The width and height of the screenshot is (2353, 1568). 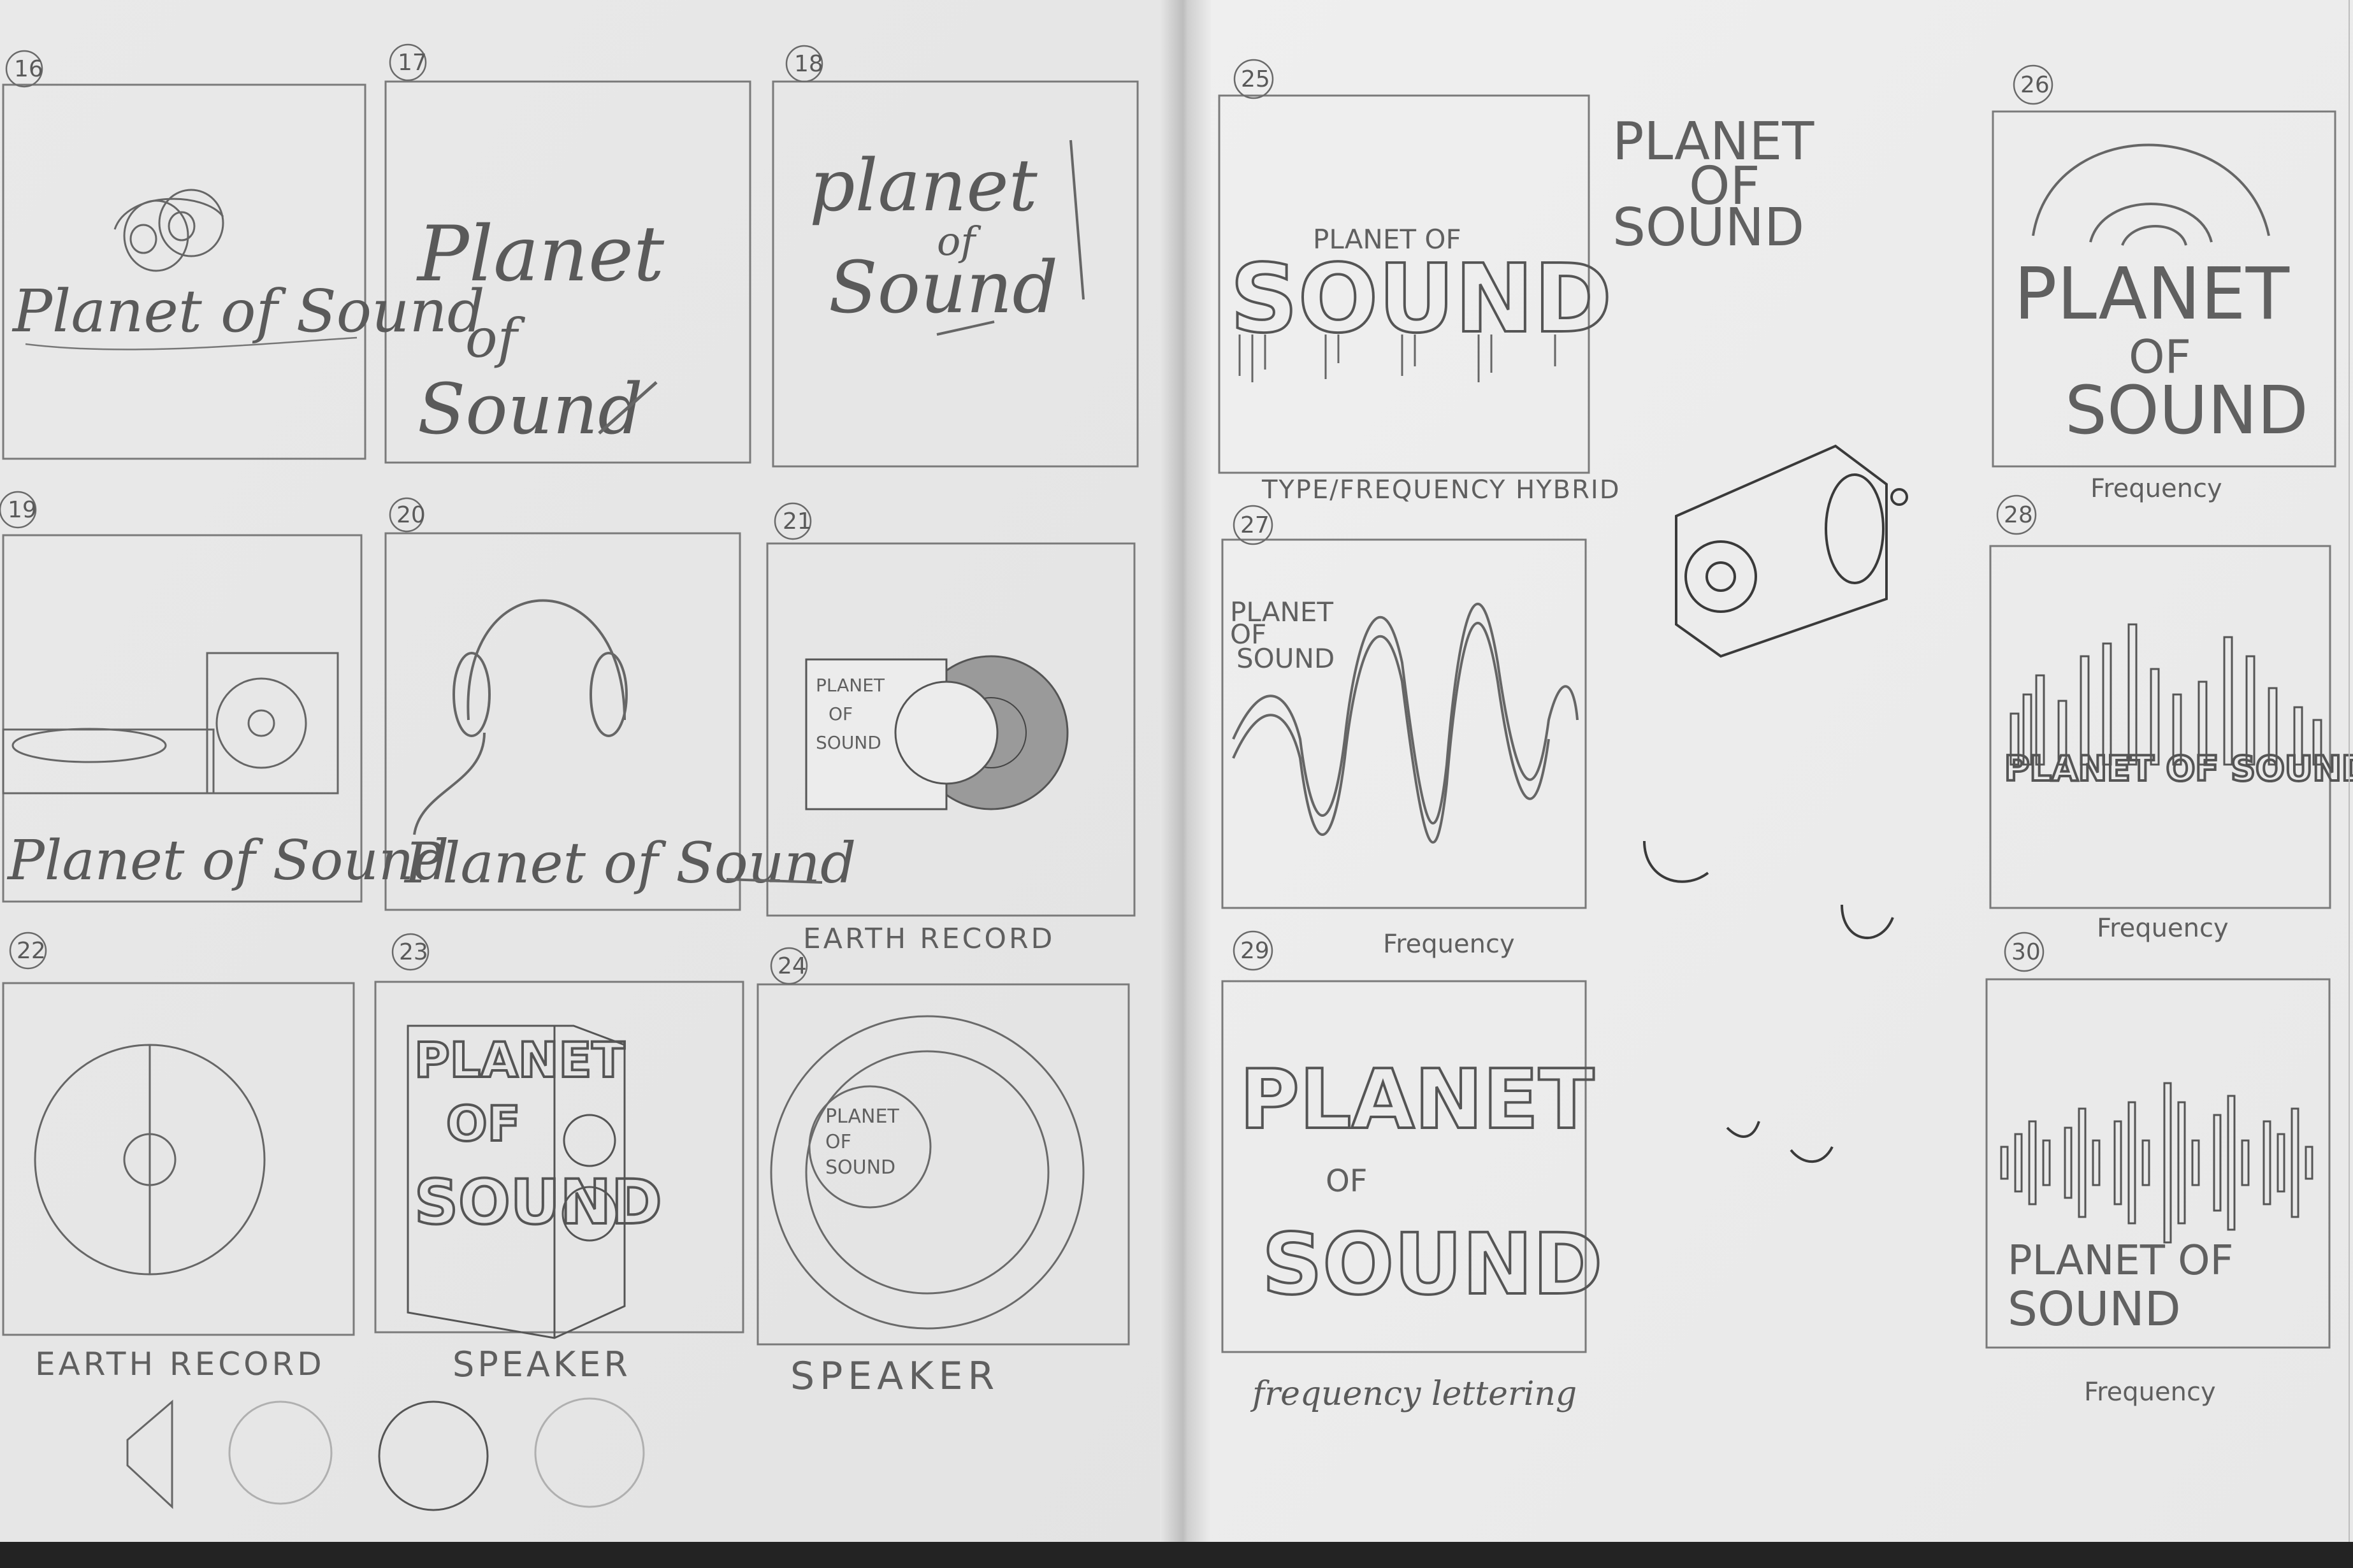 What do you see at coordinates (1708, 228) in the screenshot?
I see `free-title-line-3: SOUND` at bounding box center [1708, 228].